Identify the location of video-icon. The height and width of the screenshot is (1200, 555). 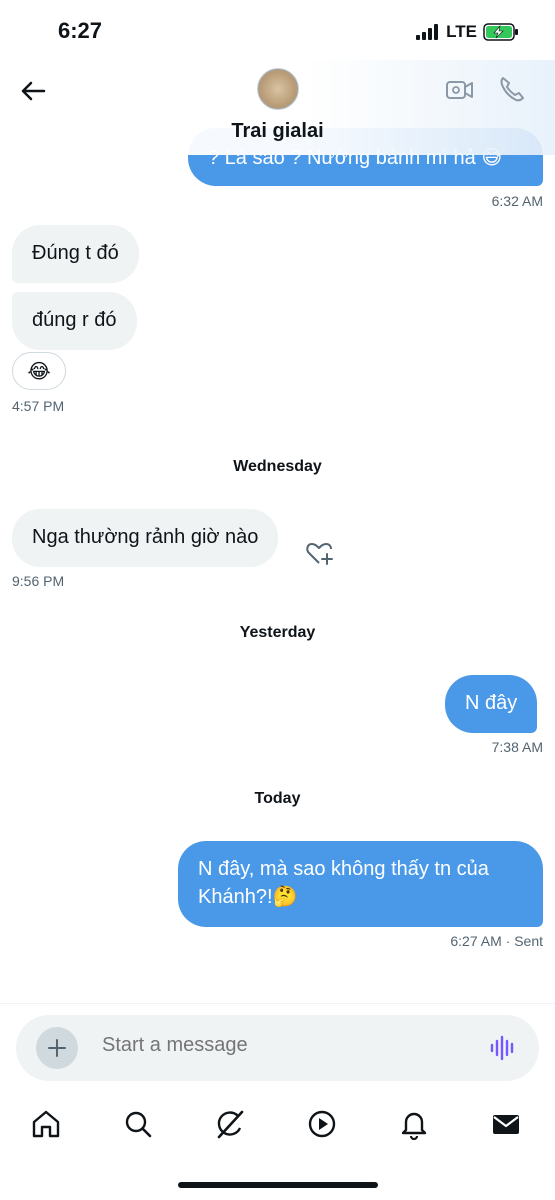
(322, 1124).